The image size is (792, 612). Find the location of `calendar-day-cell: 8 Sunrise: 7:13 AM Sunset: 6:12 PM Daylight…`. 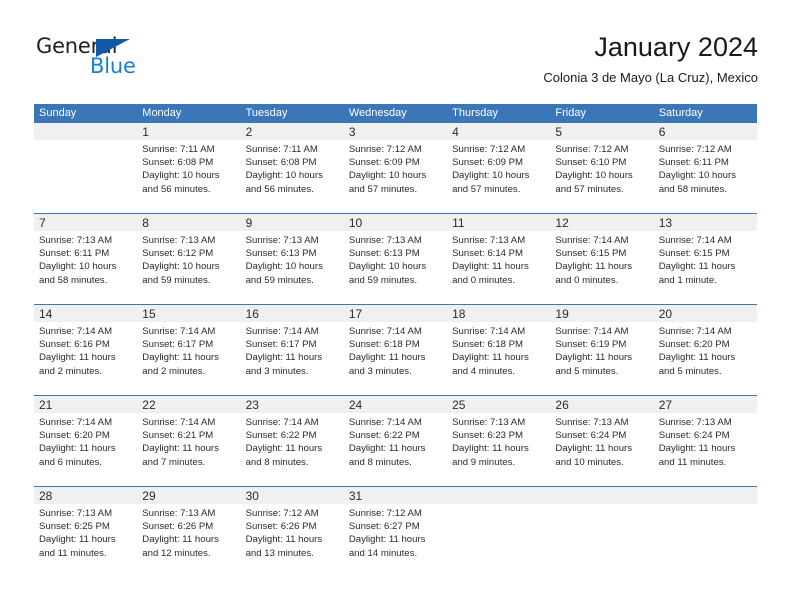

calendar-day-cell: 8 Sunrise: 7:13 AM Sunset: 6:12 PM Daylight… is located at coordinates (189, 259).